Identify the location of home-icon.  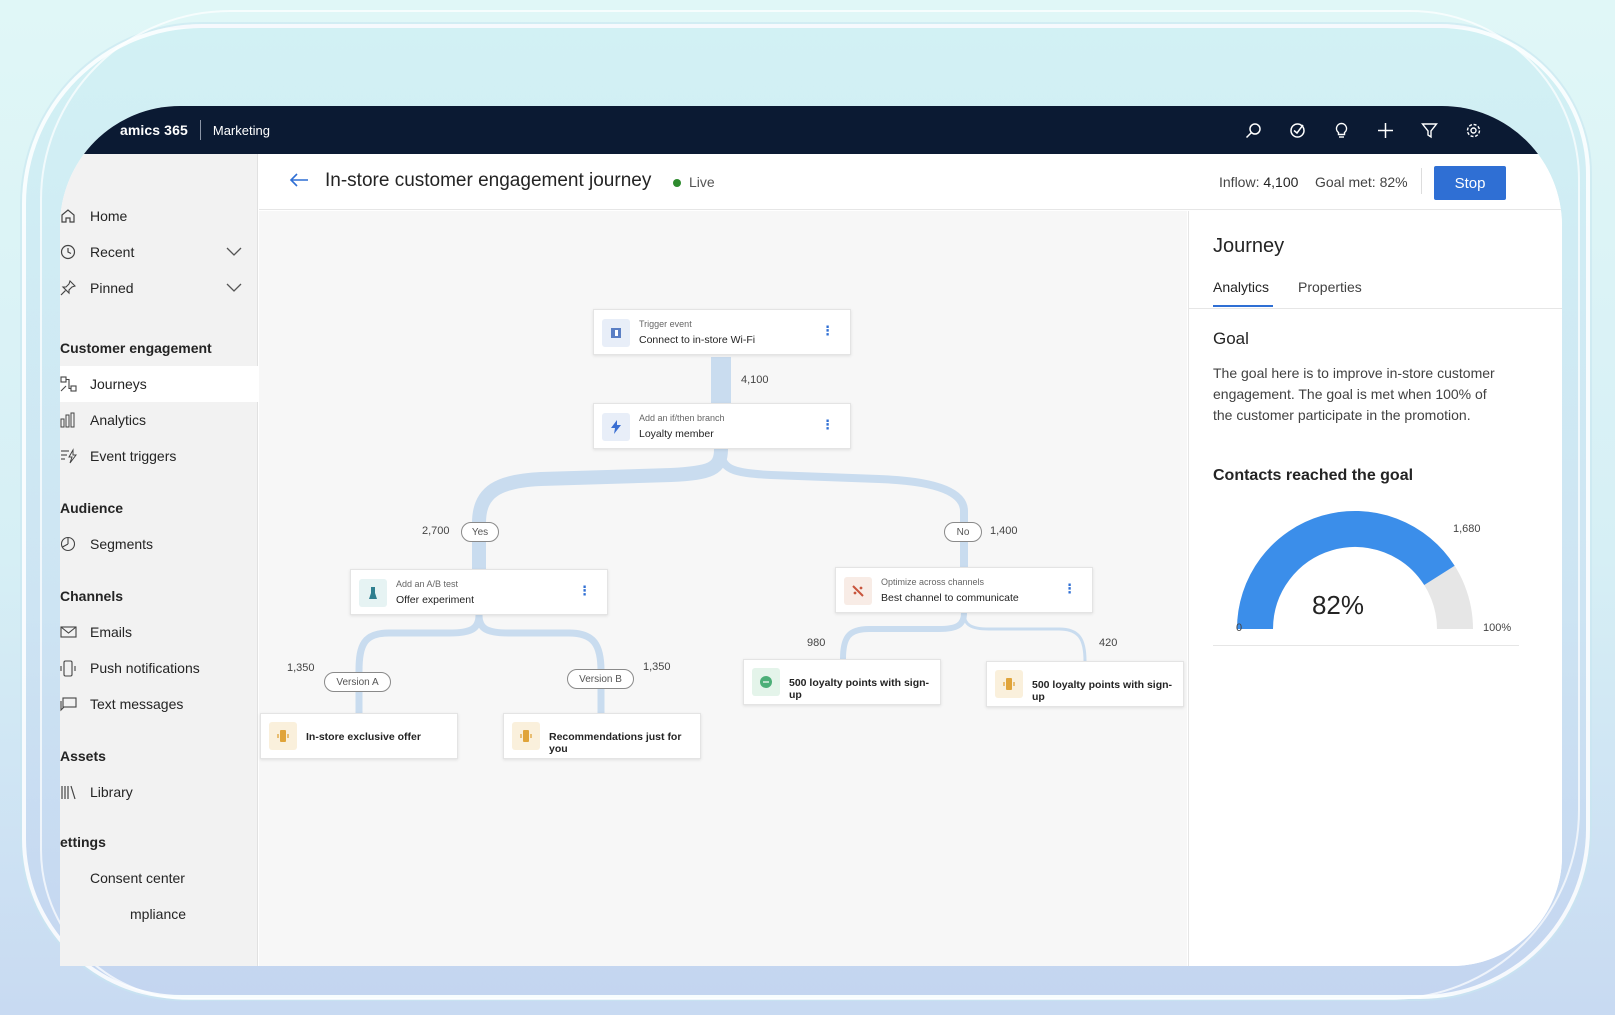
(70, 216).